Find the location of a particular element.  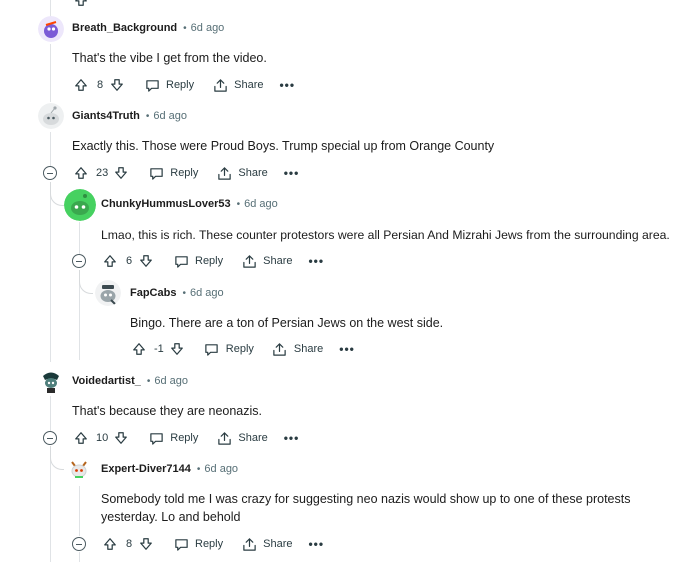

comment-actions is located at coordinates (81, 6).